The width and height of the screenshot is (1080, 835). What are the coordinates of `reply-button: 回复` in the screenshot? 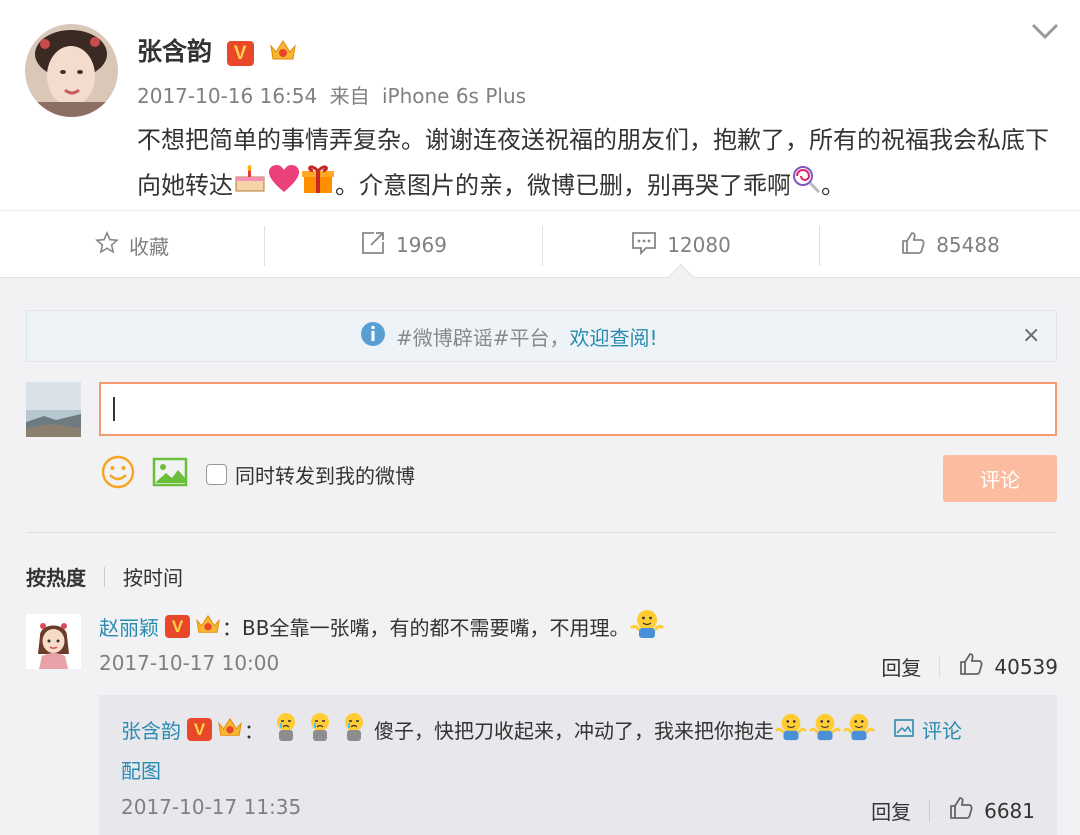 It's located at (901, 666).